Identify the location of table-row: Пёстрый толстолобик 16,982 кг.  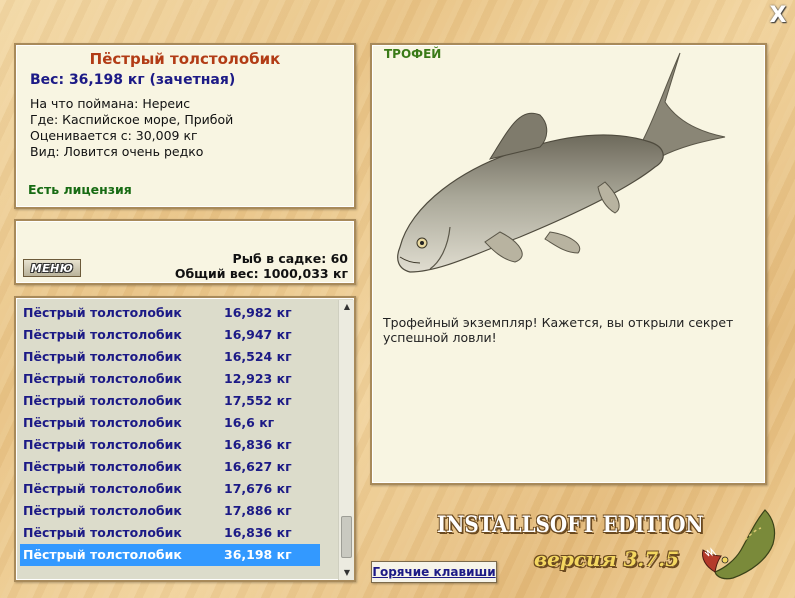
(170, 313).